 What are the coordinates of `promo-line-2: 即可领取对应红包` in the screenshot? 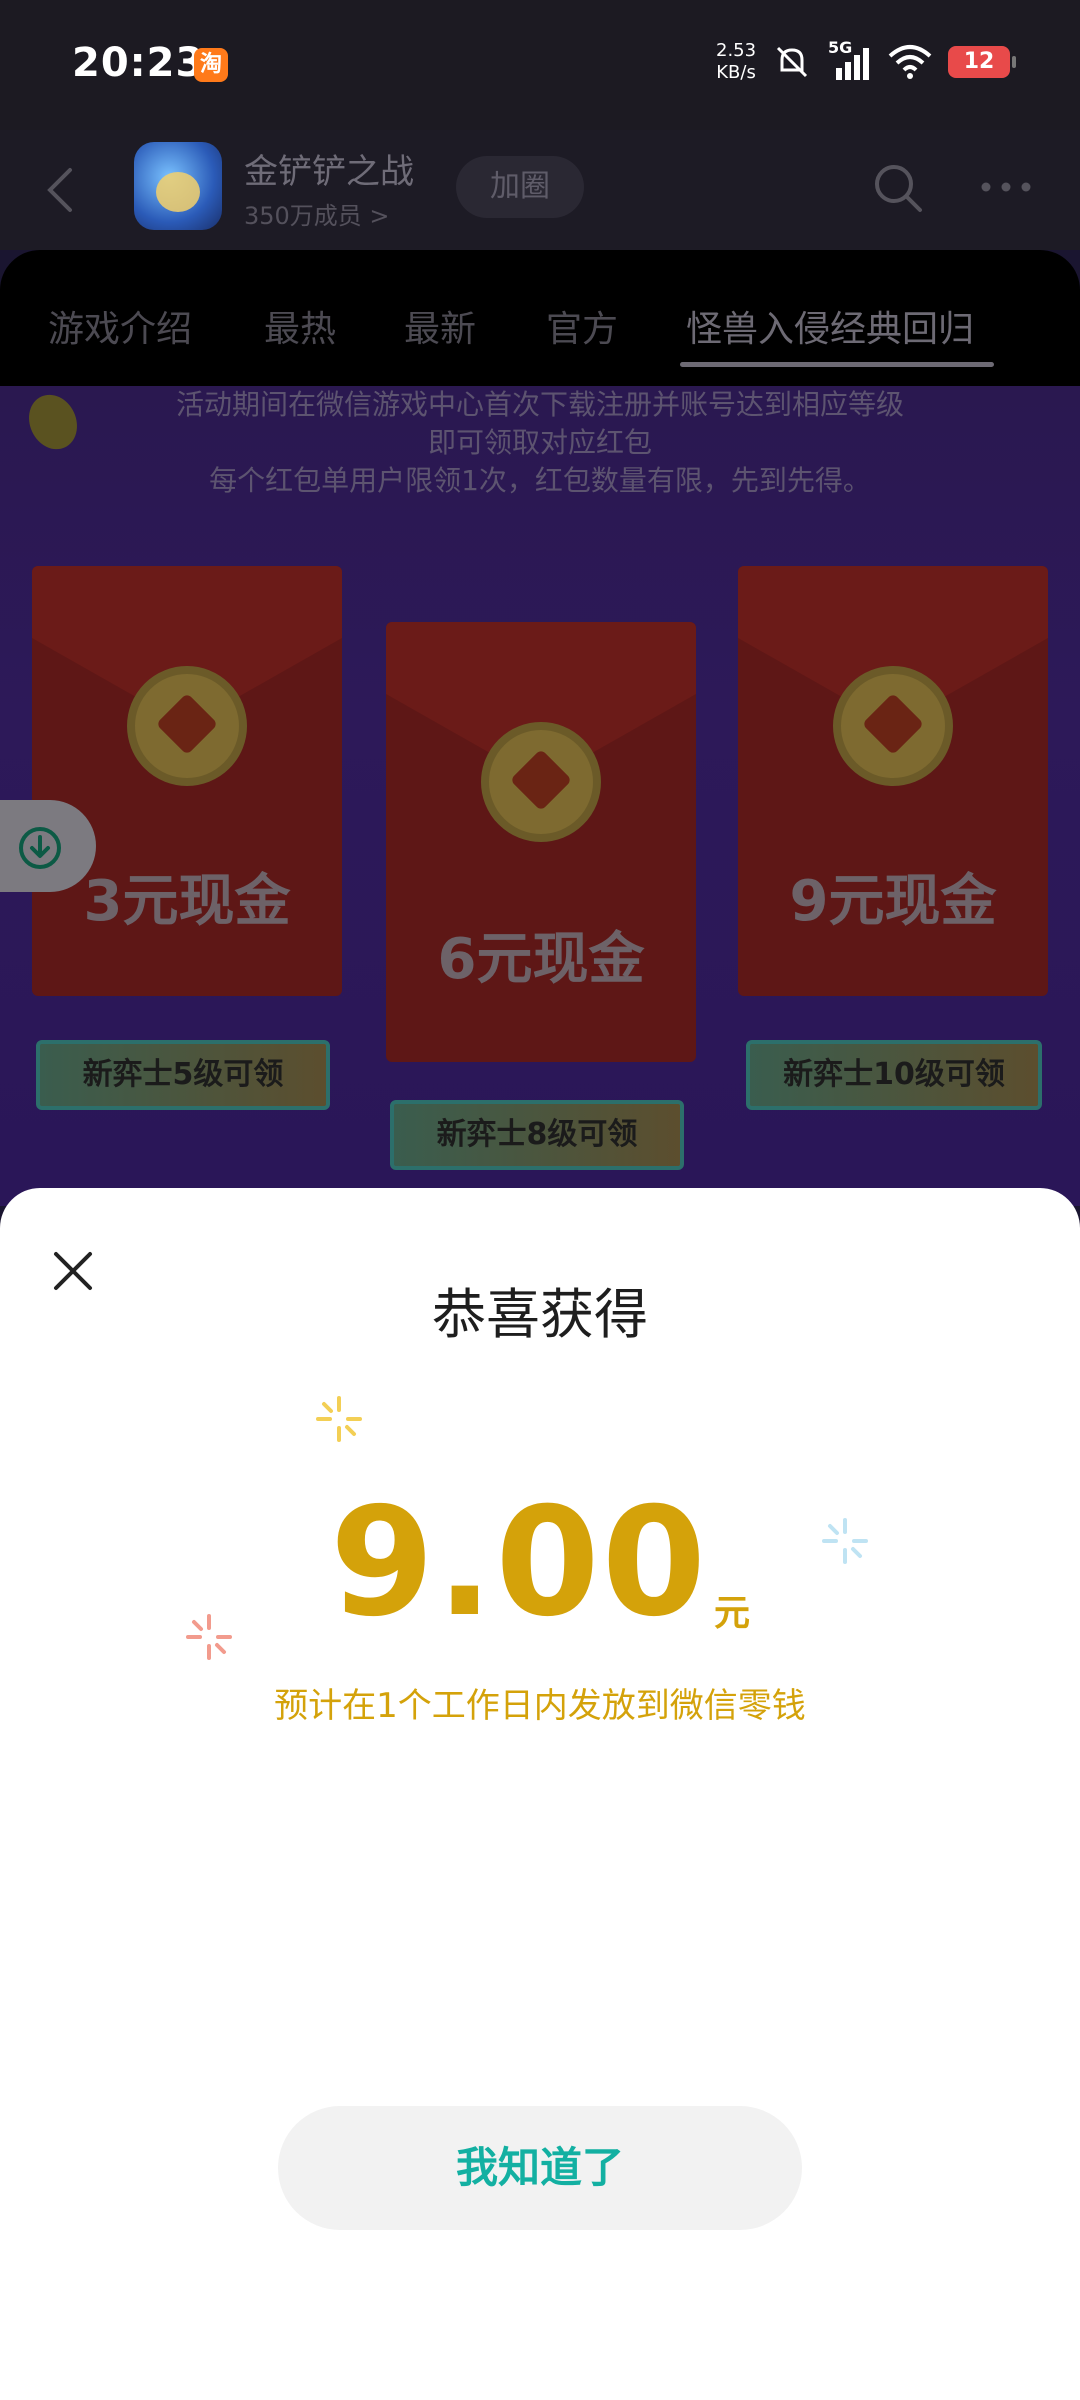 It's located at (539, 442).